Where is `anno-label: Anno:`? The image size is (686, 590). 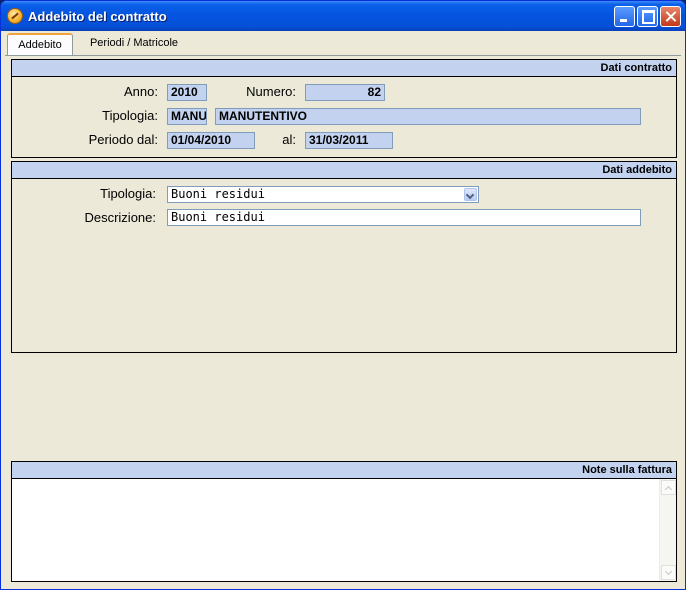
anno-label: Anno: is located at coordinates (141, 91).